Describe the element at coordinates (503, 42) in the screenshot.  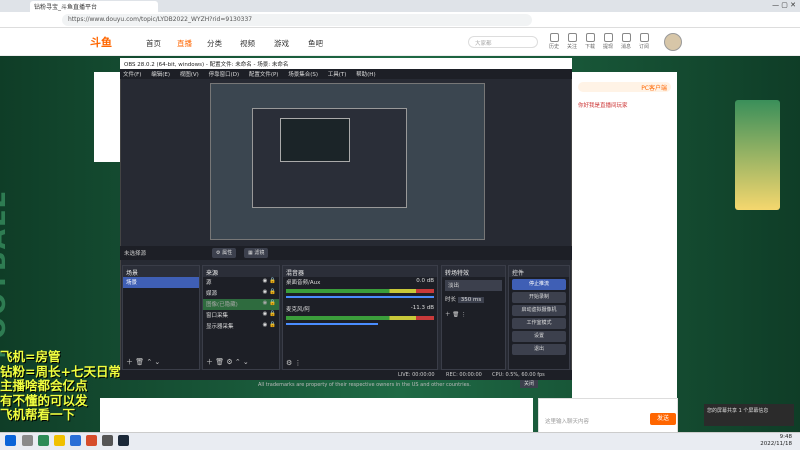
I see `search-input: 大家都` at that location.